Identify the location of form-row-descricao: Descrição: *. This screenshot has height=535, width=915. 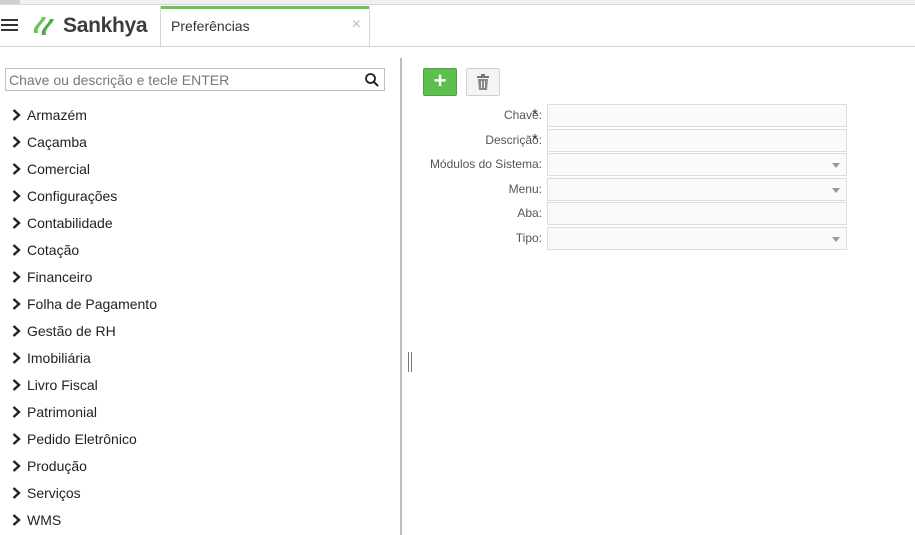
(625, 140).